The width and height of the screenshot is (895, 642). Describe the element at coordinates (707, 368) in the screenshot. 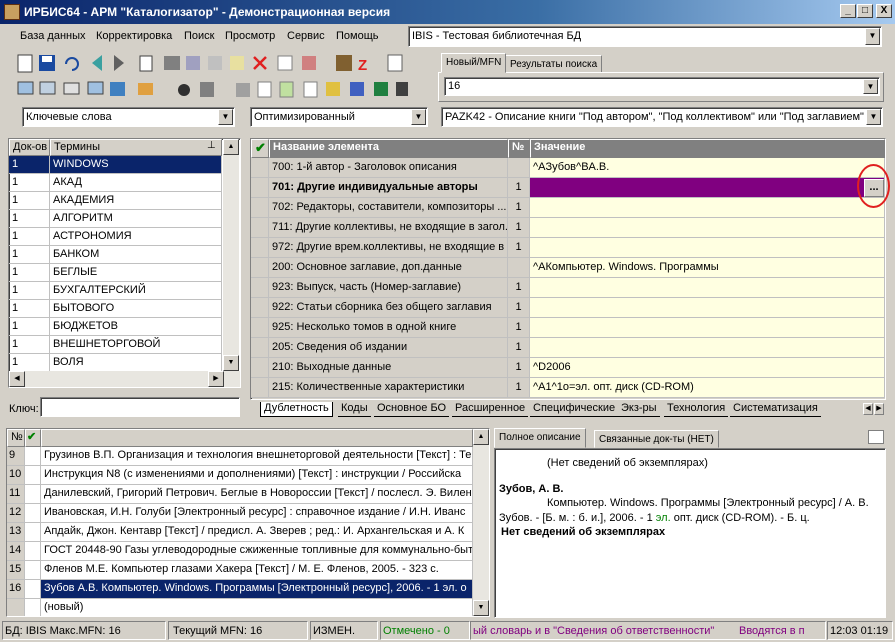

I see `field-value: ^D2006` at that location.